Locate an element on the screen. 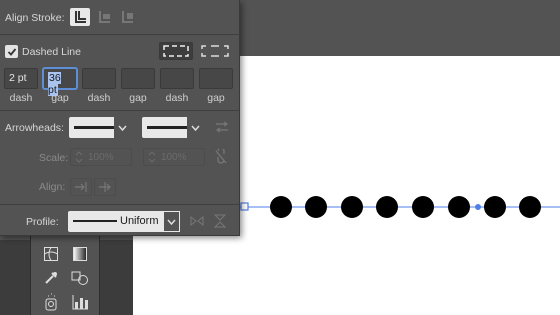 The width and height of the screenshot is (560, 315). align-inside-icon is located at coordinates (104, 17).